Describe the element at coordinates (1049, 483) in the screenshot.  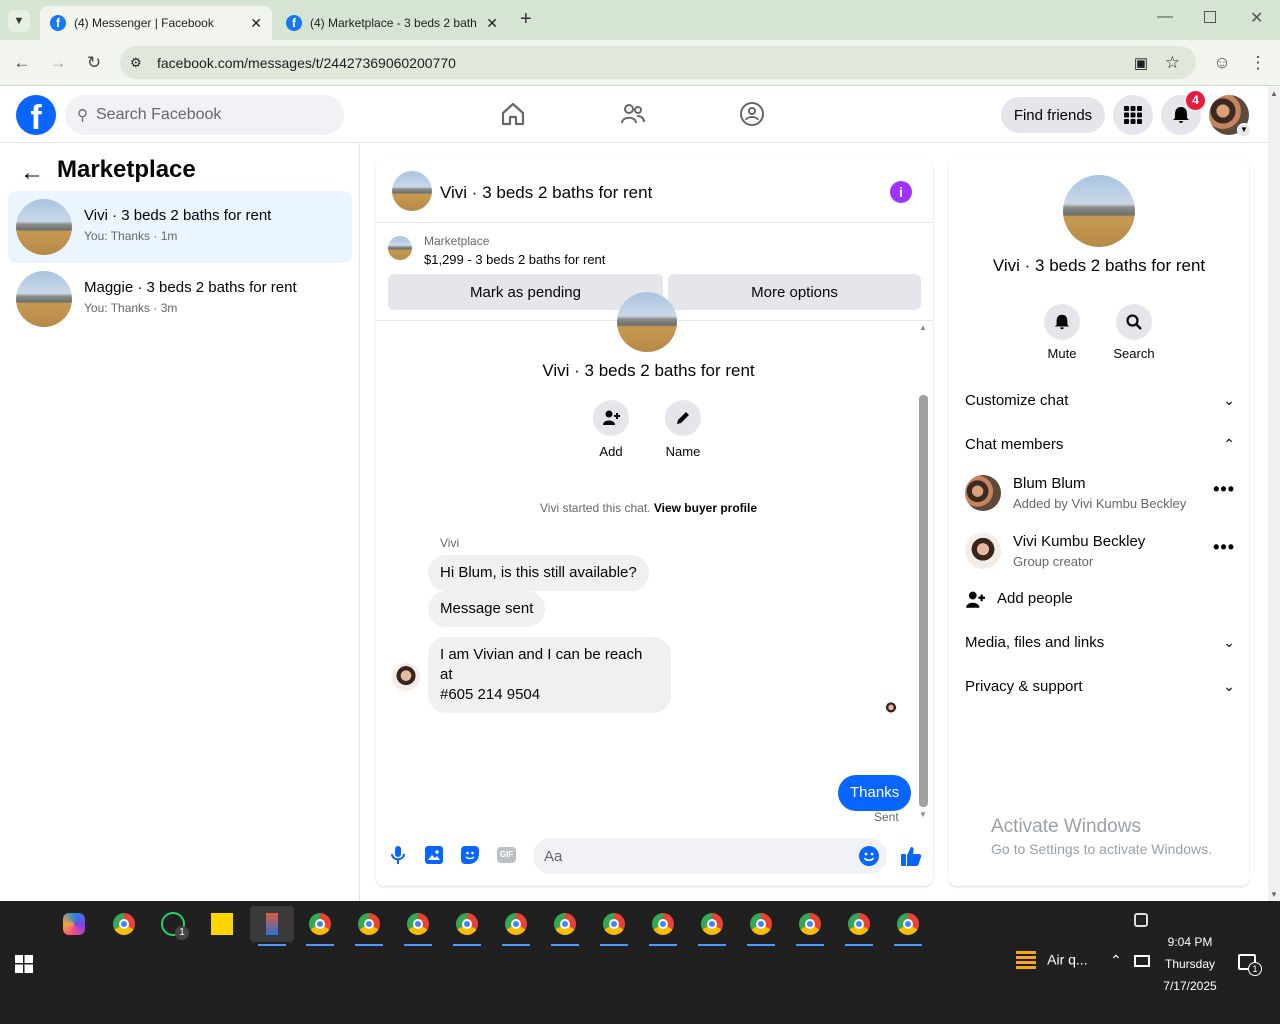
I see `member-name: Blum Blum` at that location.